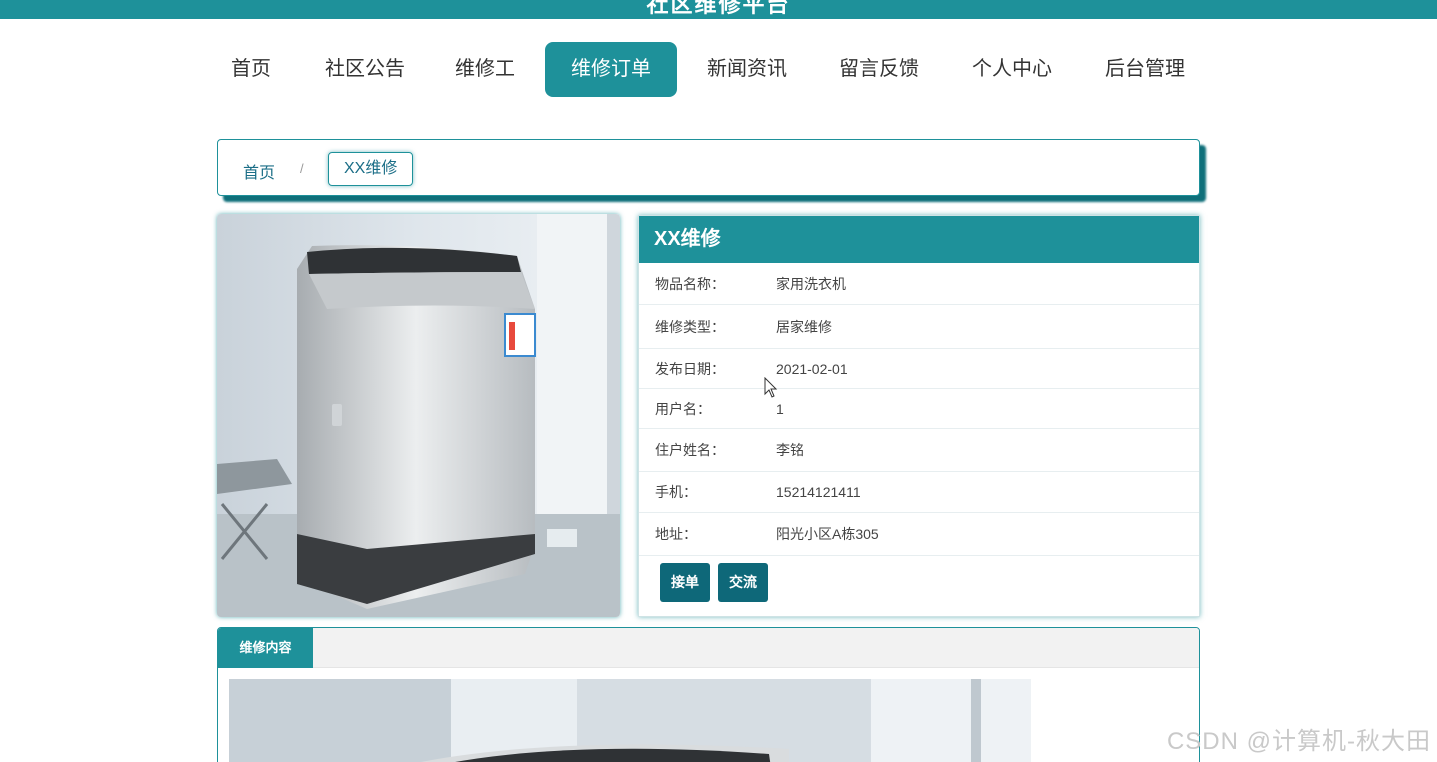 This screenshot has height=762, width=1437. I want to click on field-label: 维修类型：, so click(690, 327).